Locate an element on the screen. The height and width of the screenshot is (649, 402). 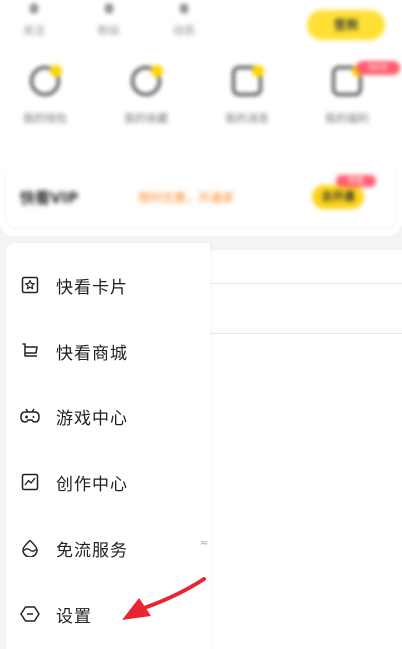
menu-item-game-center: 游戏中心 is located at coordinates (108, 416).